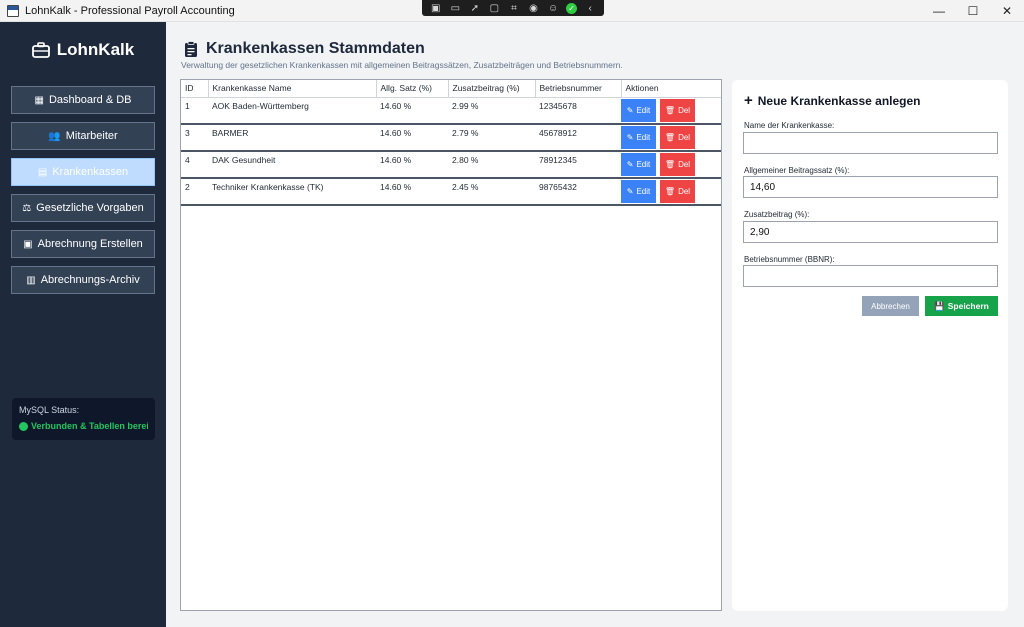 The image size is (1024, 627). I want to click on name-input, so click(870, 143).